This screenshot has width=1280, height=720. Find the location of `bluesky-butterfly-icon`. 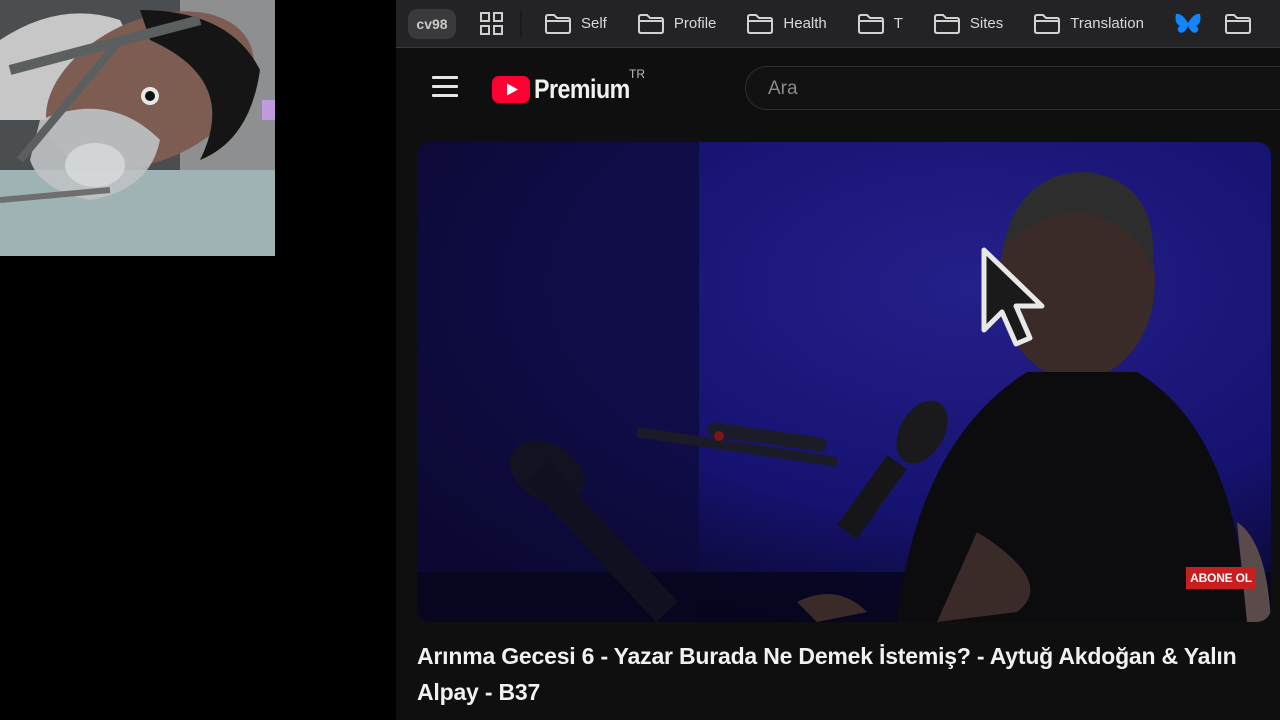

bluesky-butterfly-icon is located at coordinates (1188, 24).